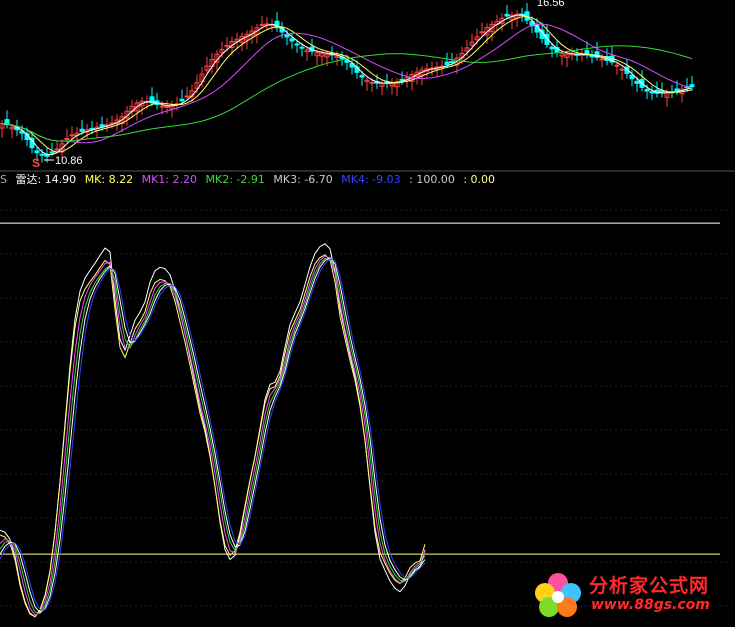  I want to click on legend-item-radar: 雷达: 14.90, so click(46, 179).